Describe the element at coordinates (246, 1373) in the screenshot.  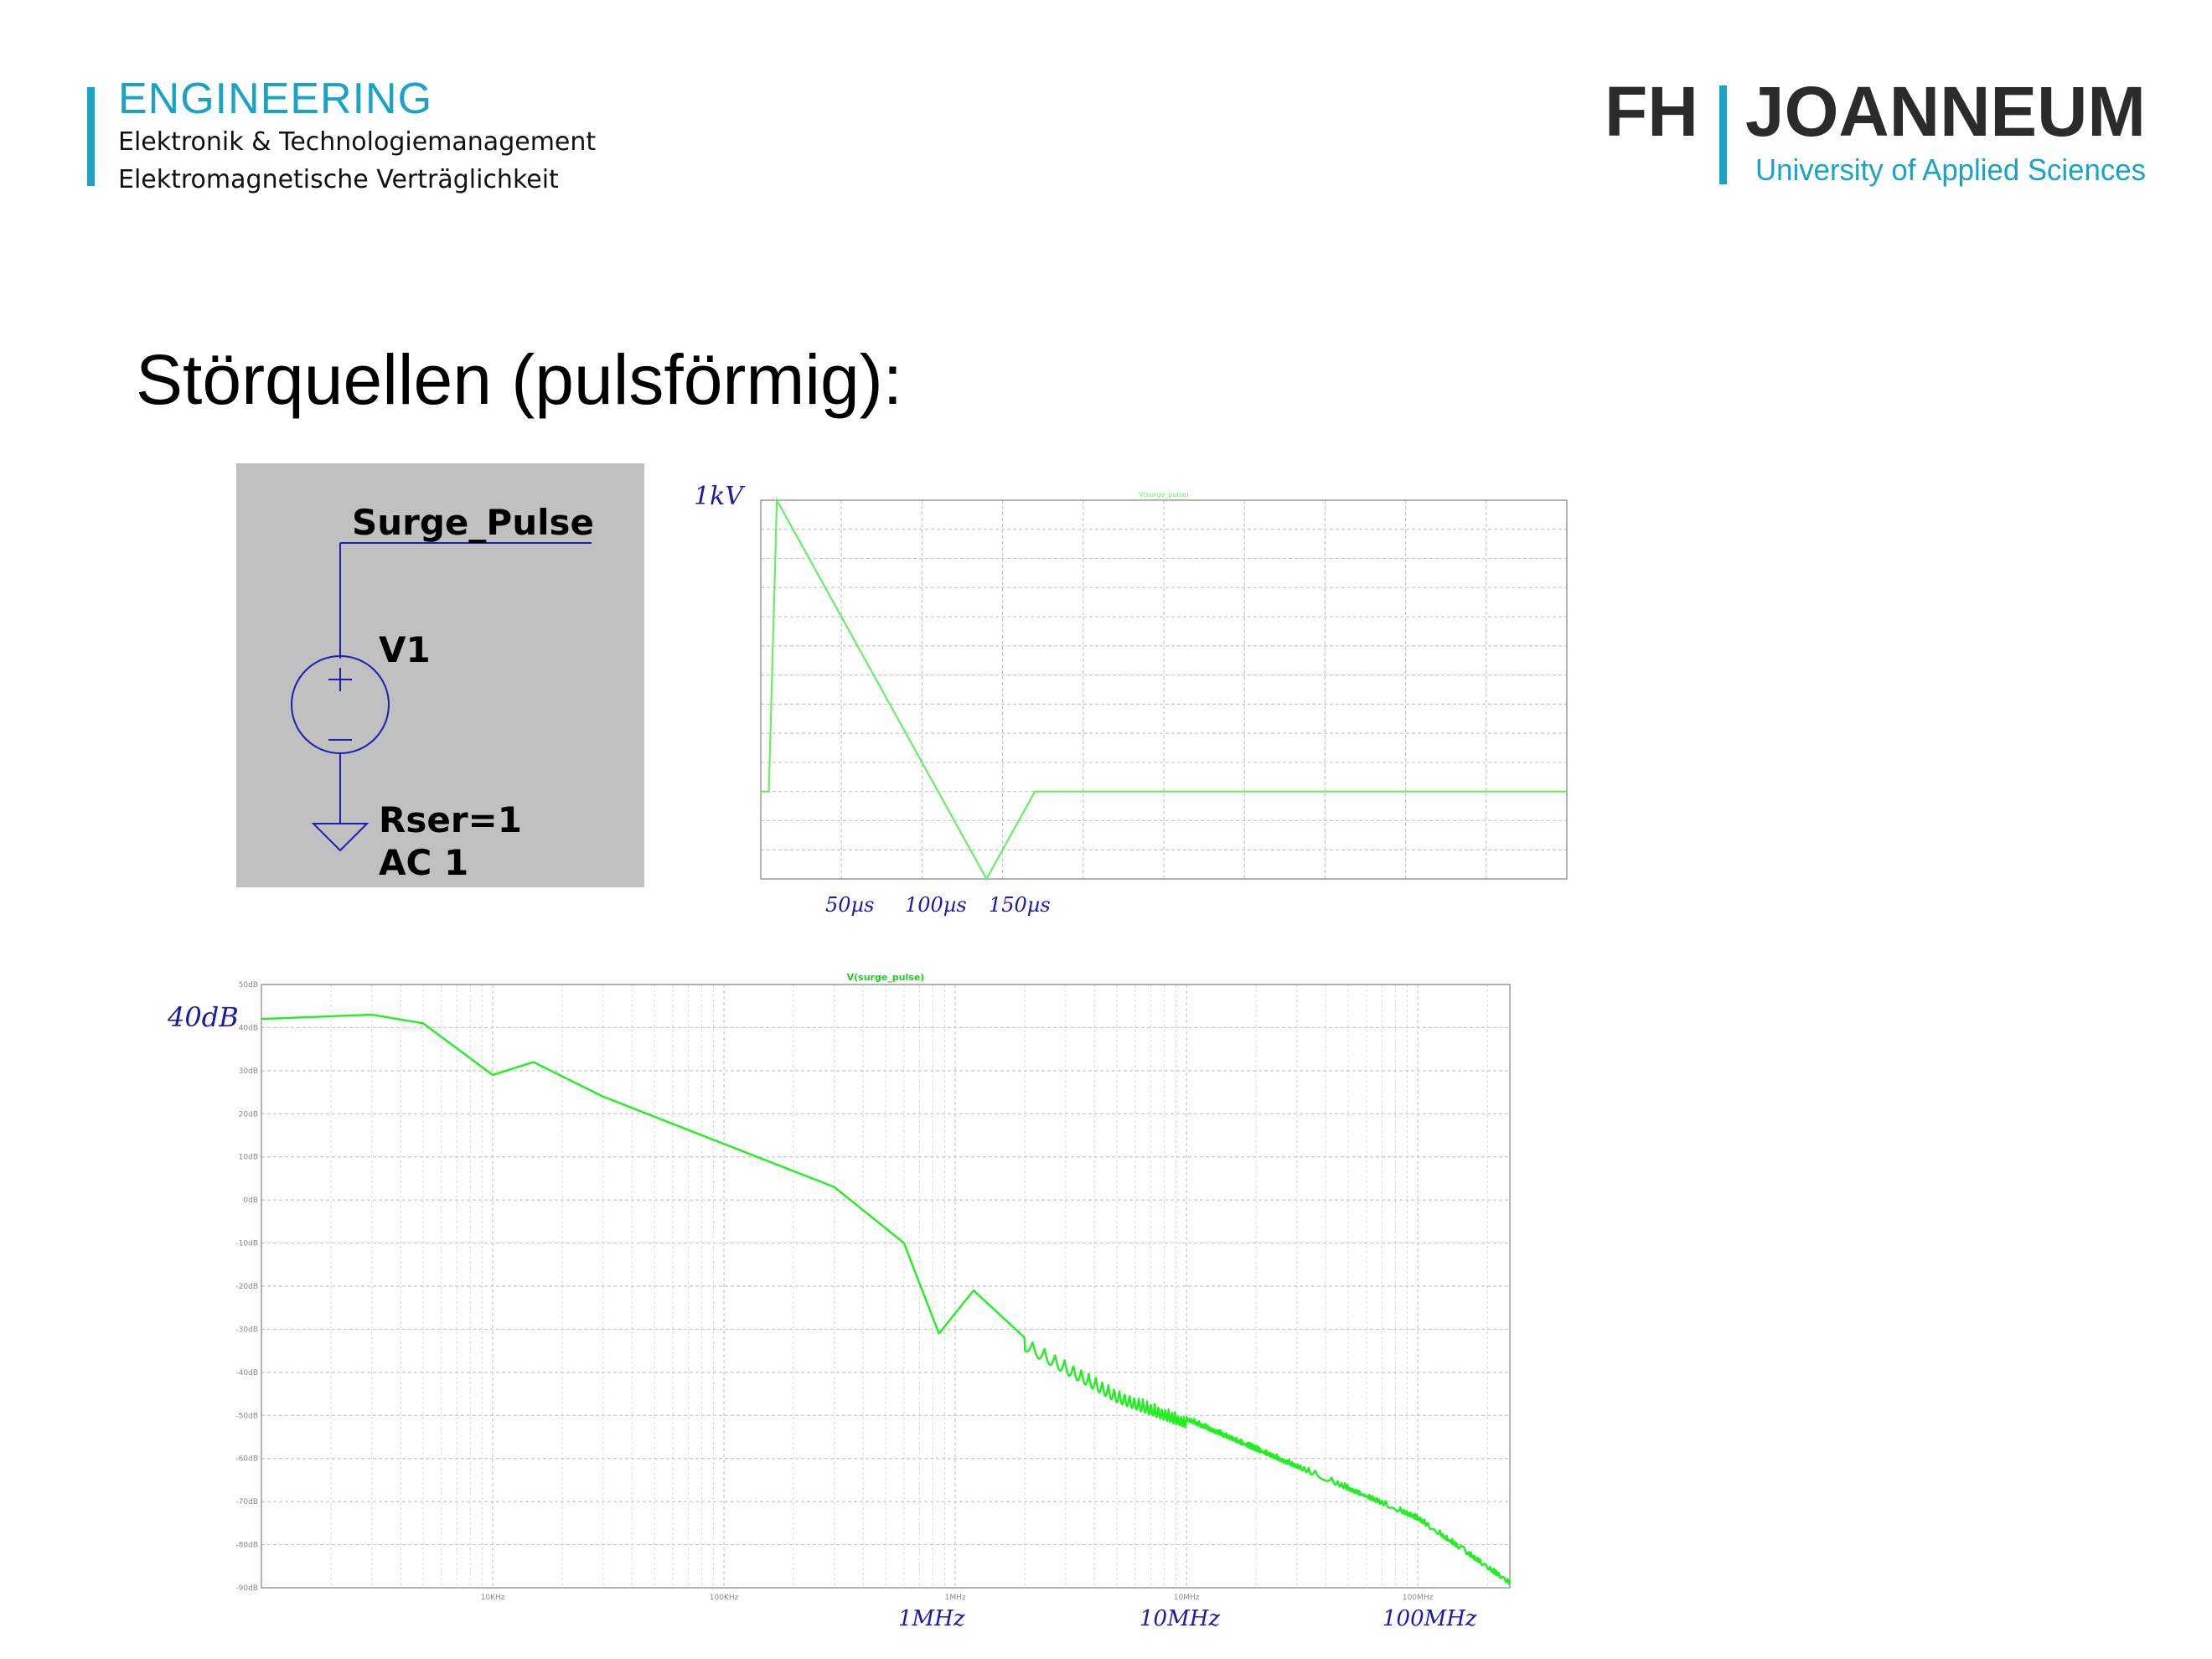
I see `frequency-y-tick-label: -40dB` at that location.